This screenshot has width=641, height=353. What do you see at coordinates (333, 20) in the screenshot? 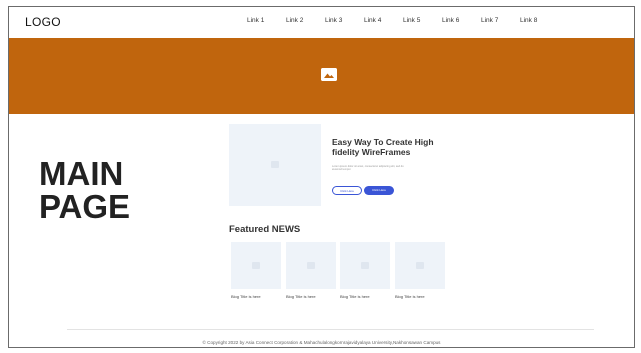
I see `nav-link-3: Link 3` at bounding box center [333, 20].